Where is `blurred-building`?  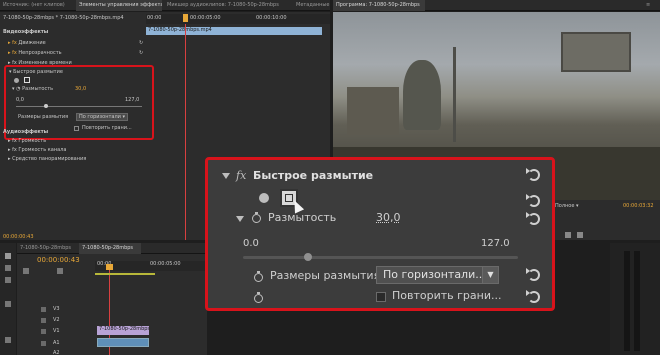 blurred-building is located at coordinates (373, 111).